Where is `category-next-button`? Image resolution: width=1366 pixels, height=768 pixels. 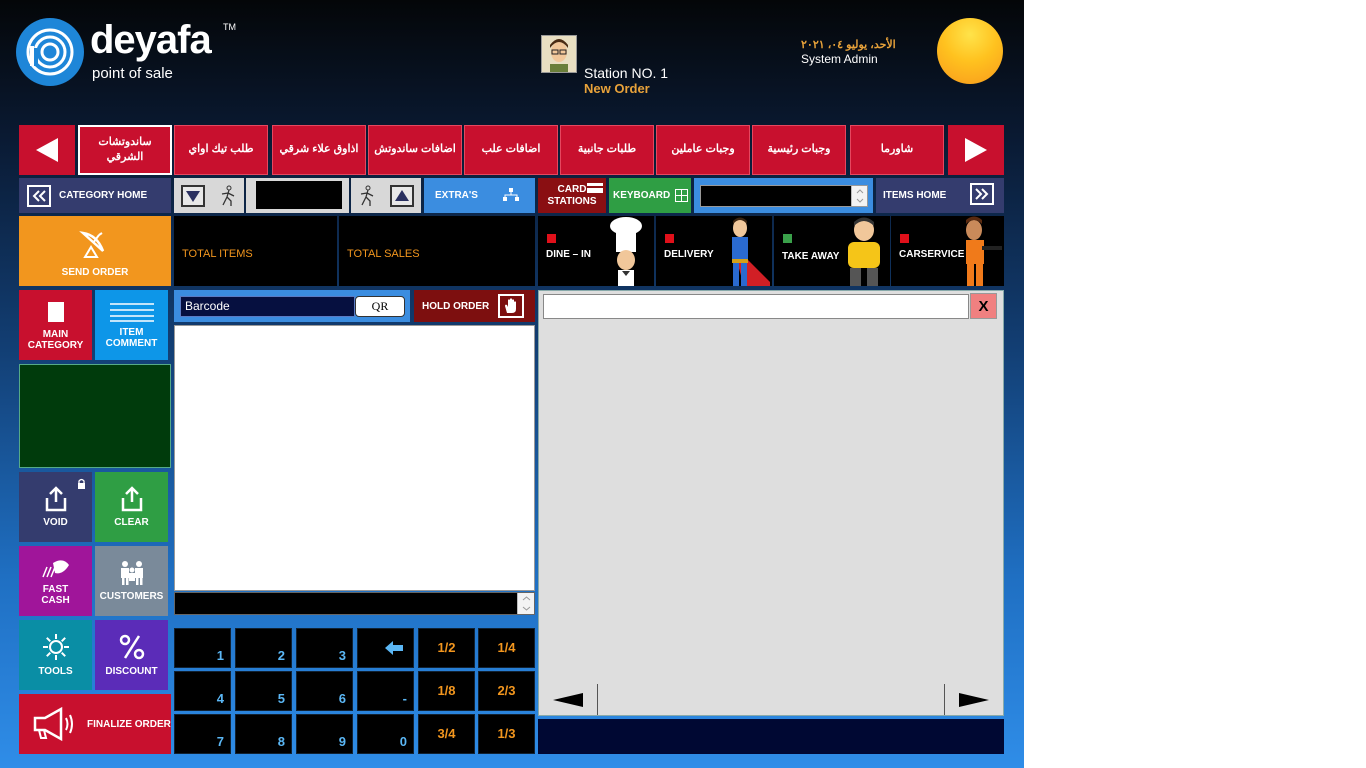 category-next-button is located at coordinates (976, 150).